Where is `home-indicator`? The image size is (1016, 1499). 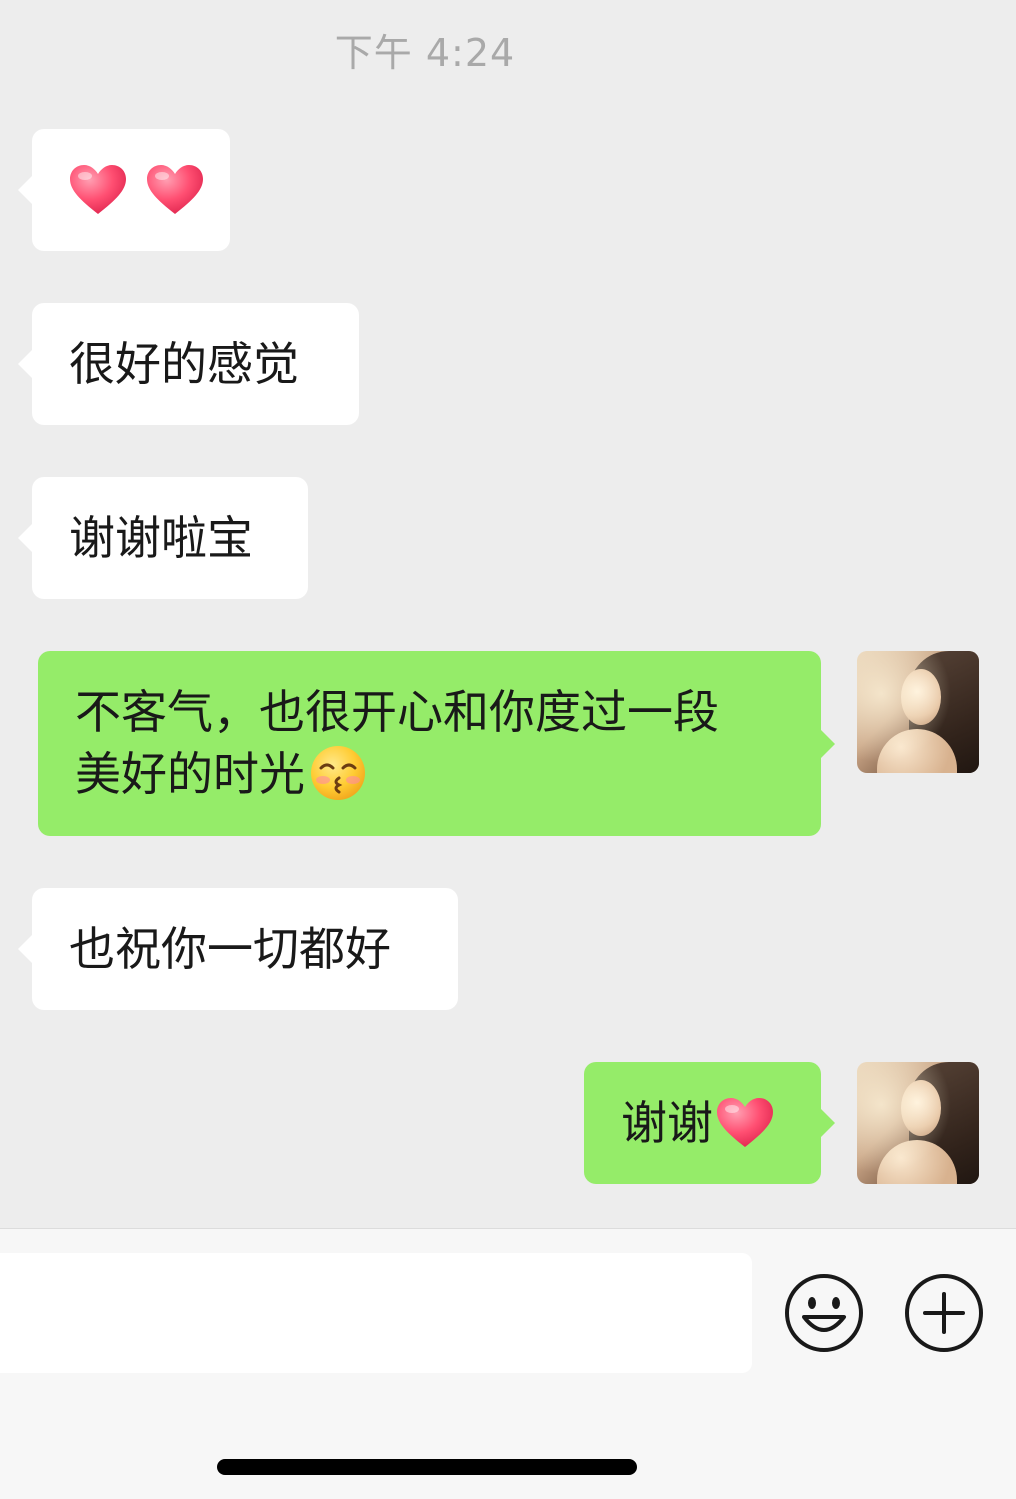
home-indicator is located at coordinates (427, 1467).